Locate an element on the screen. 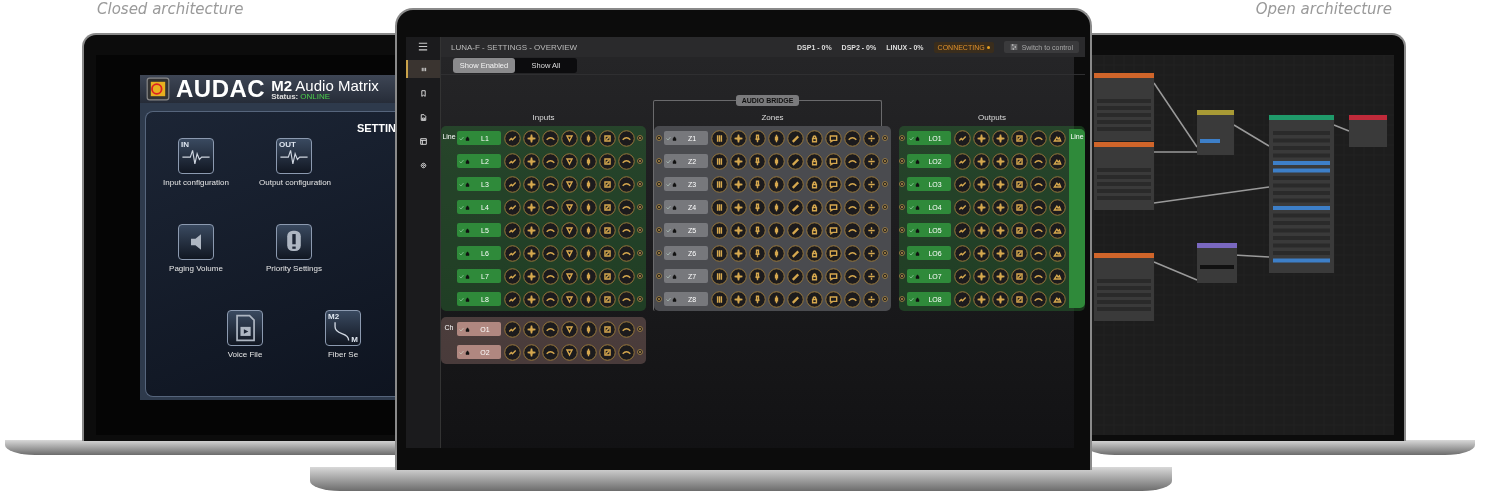 This screenshot has width=1487, height=497. menu-icon is located at coordinates (423, 46).